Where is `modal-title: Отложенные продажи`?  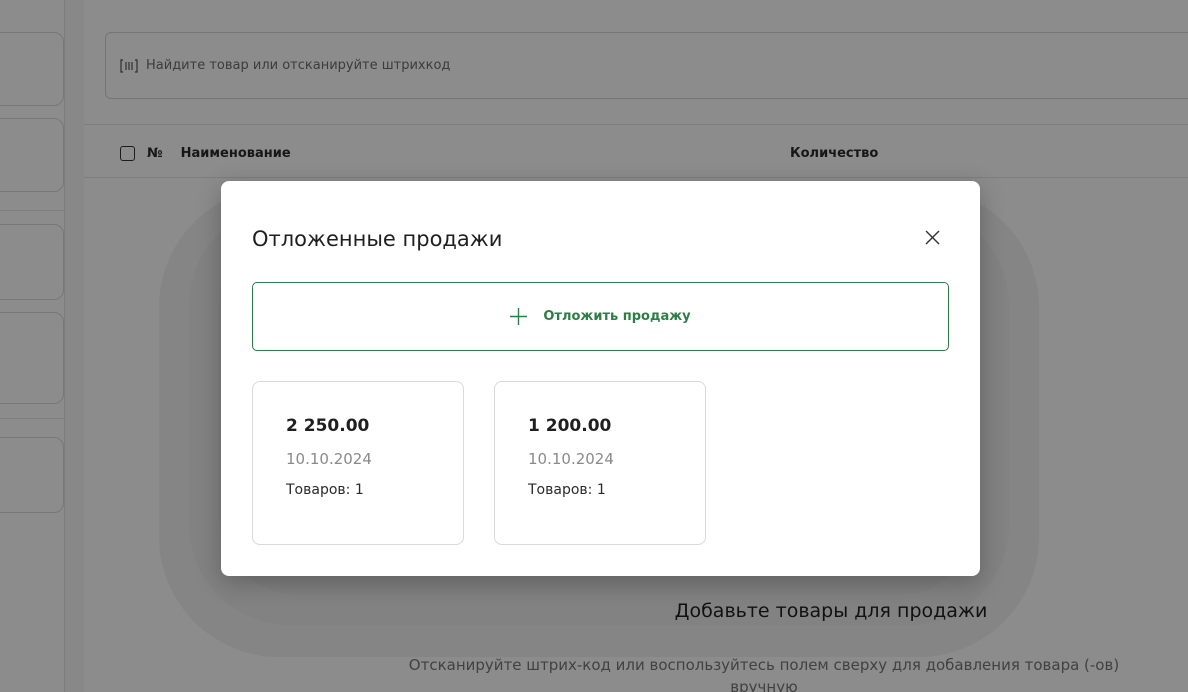 modal-title: Отложенные продажи is located at coordinates (377, 239).